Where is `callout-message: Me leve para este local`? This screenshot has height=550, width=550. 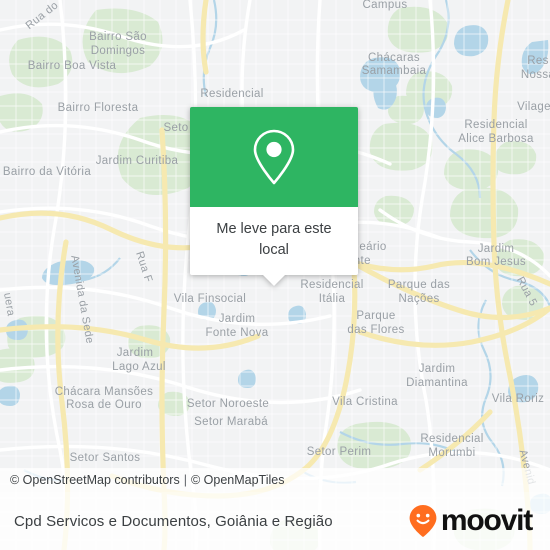
callout-message: Me leve para este local is located at coordinates (274, 241).